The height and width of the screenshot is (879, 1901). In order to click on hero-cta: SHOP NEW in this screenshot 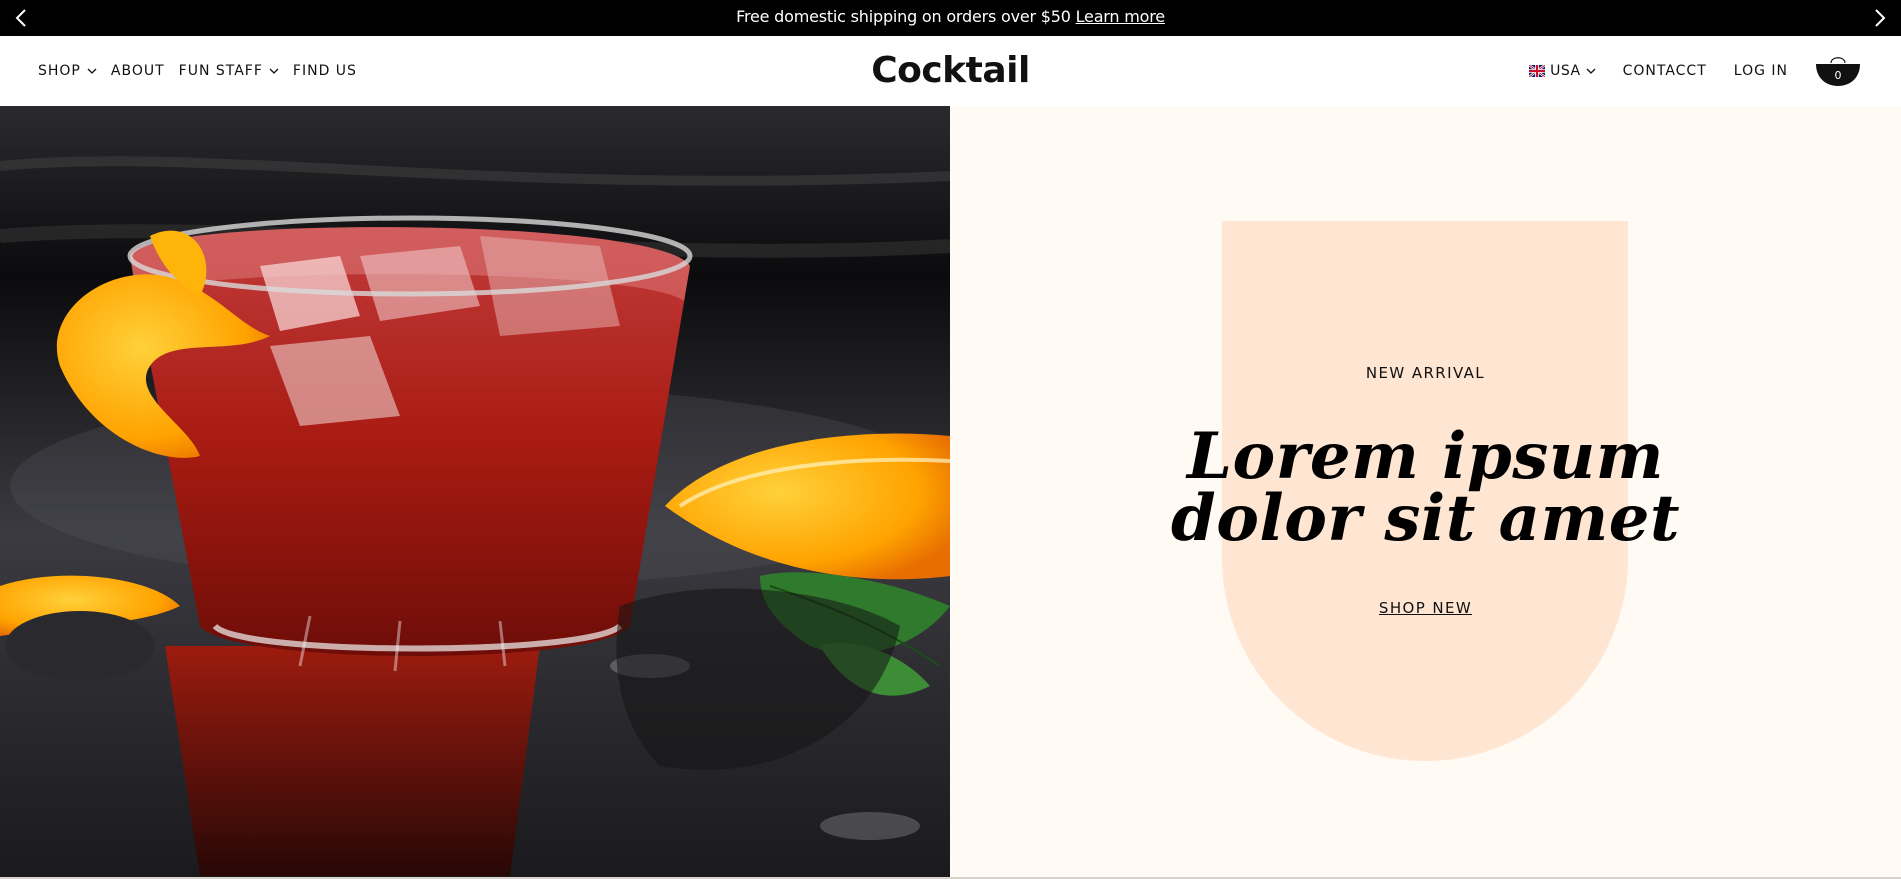, I will do `click(1425, 608)`.